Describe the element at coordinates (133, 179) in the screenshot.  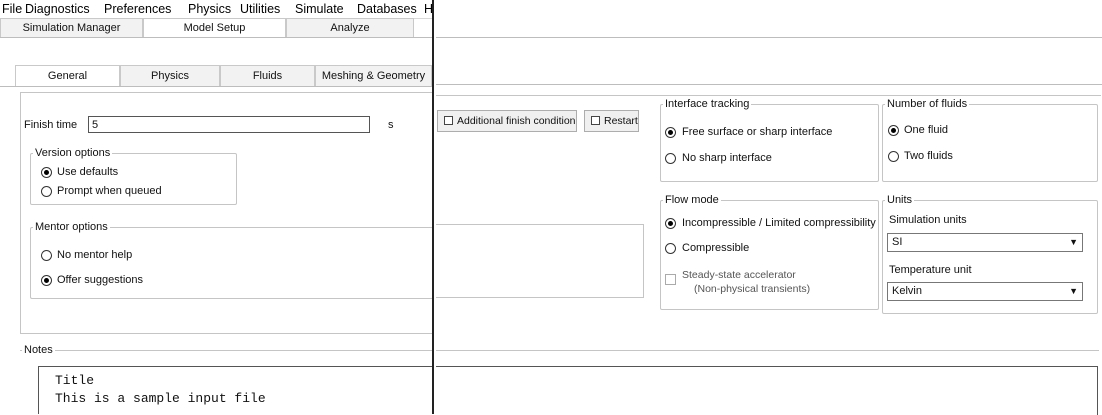
I see `version-options-group` at that location.